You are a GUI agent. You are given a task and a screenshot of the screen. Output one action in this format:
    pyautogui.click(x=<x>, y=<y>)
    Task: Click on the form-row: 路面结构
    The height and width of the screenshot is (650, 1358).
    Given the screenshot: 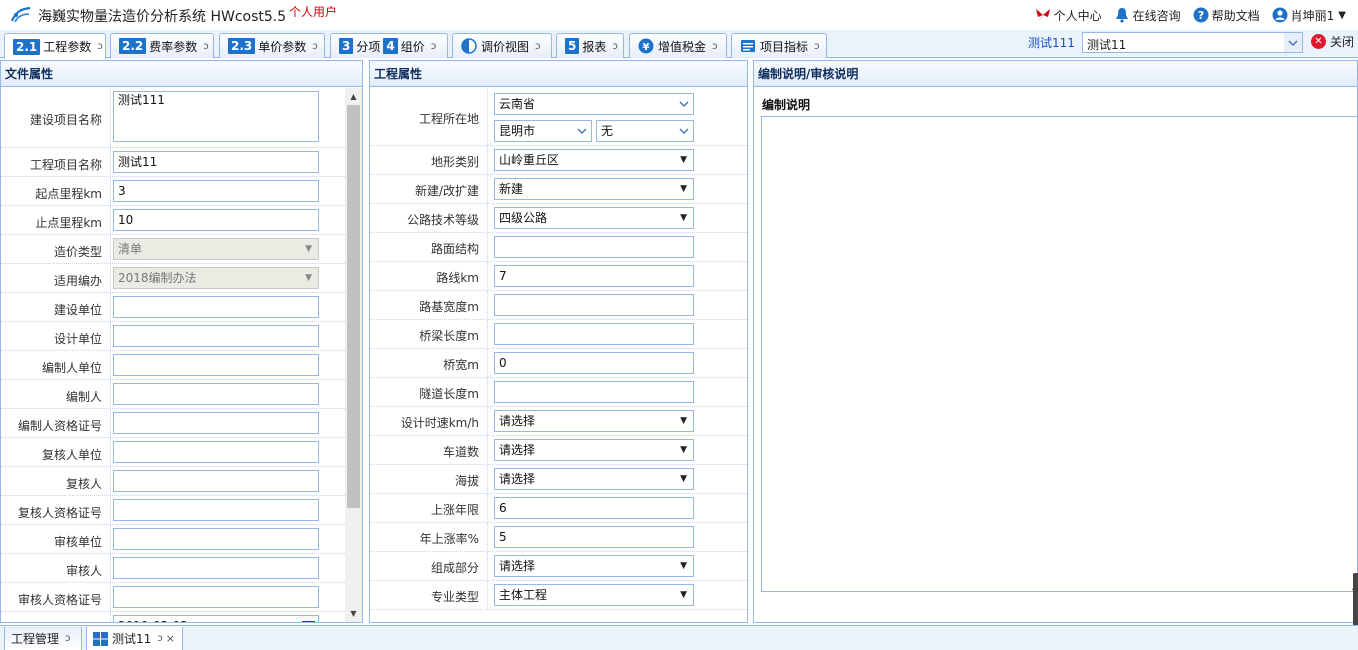 What is the action you would take?
    pyautogui.click(x=558, y=247)
    